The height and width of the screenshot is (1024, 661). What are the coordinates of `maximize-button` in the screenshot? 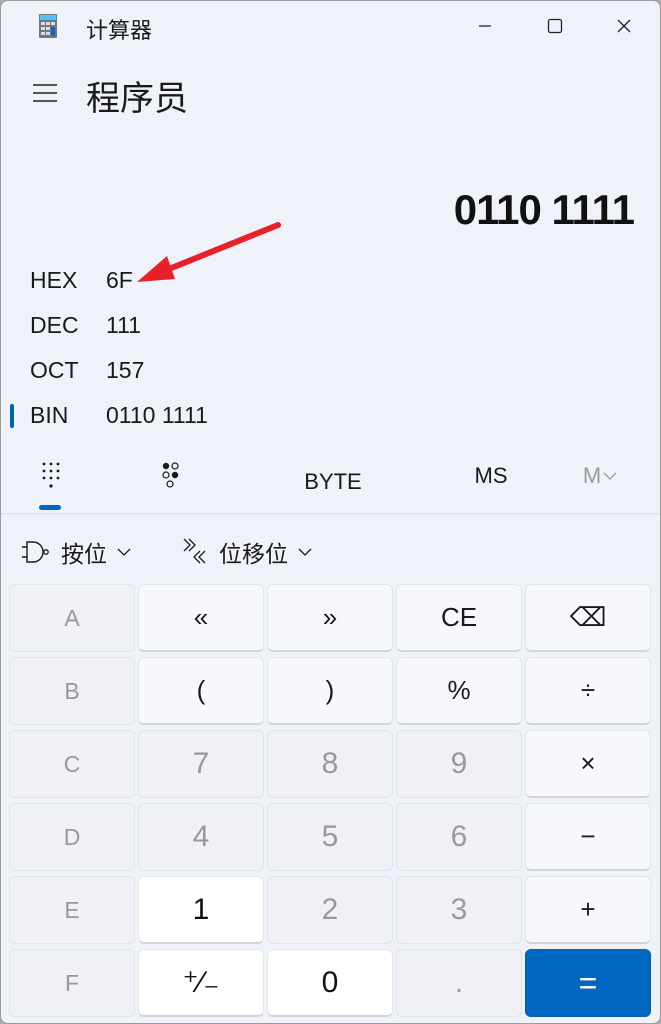 It's located at (555, 26).